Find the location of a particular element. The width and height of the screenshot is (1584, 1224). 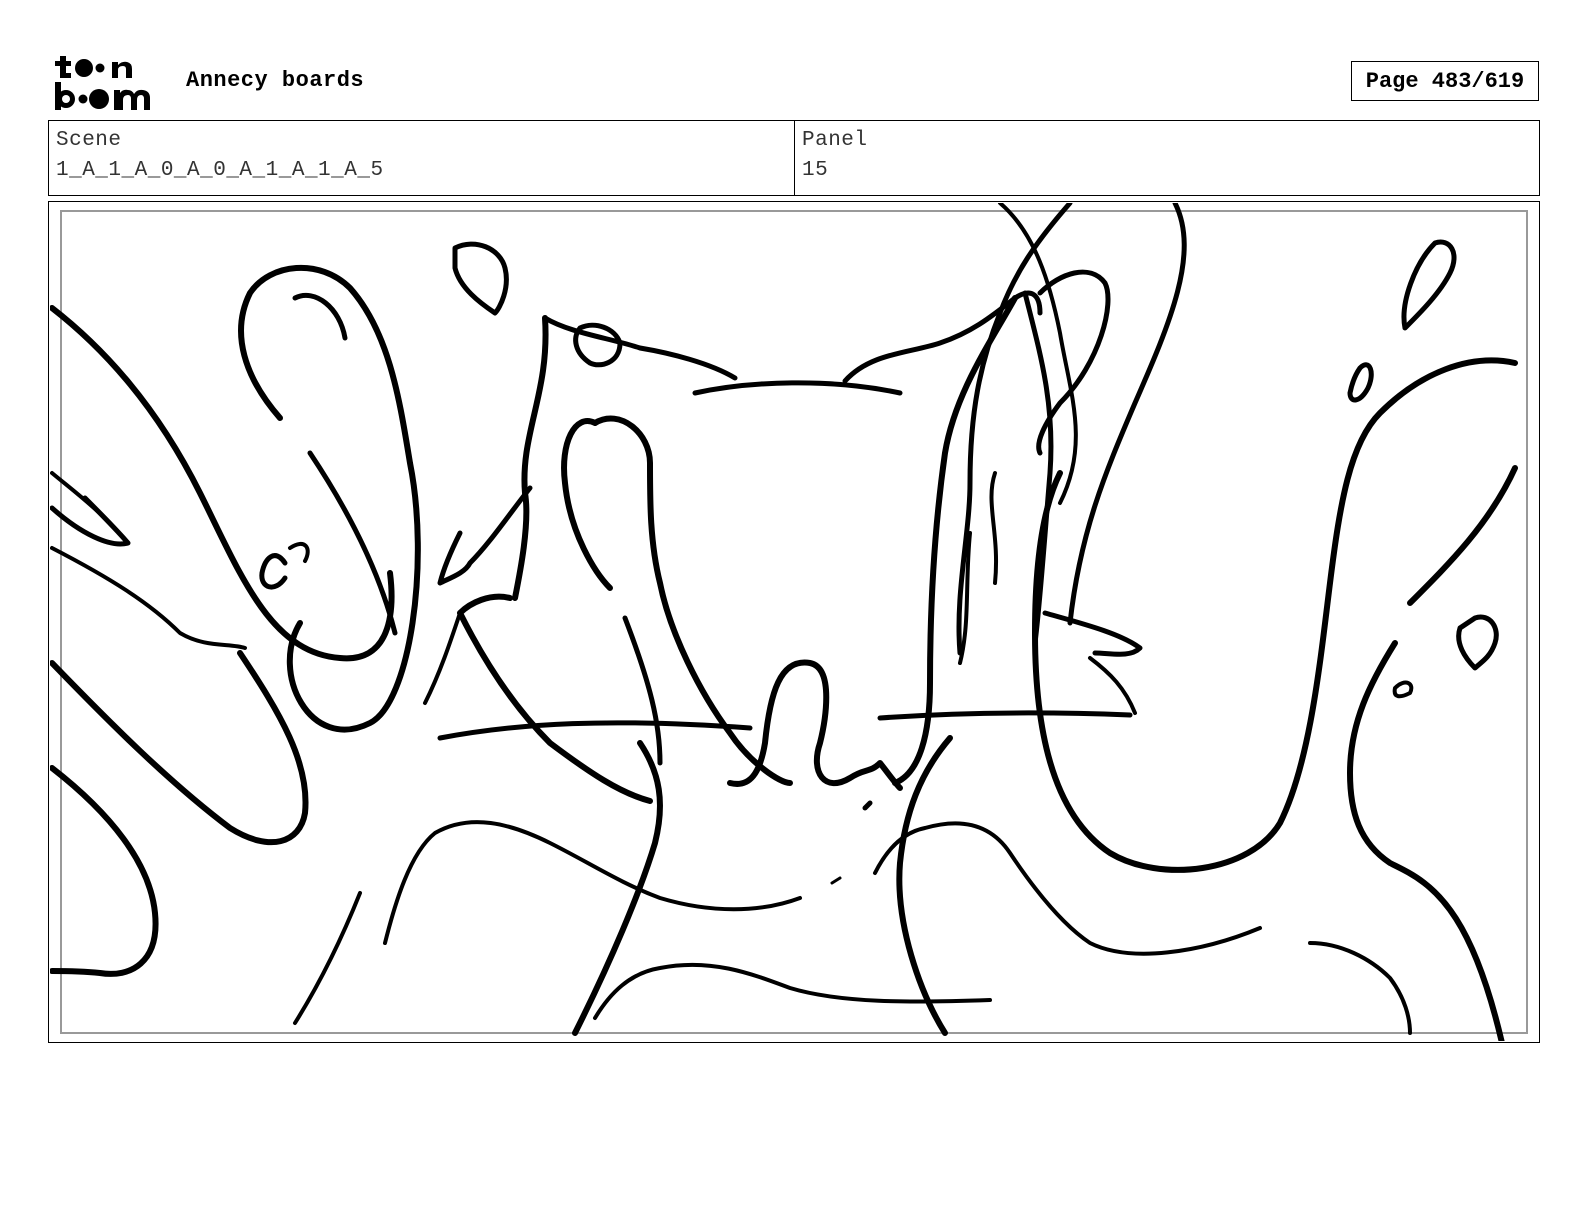

panel-cell: Panel 15 is located at coordinates (1167, 158).